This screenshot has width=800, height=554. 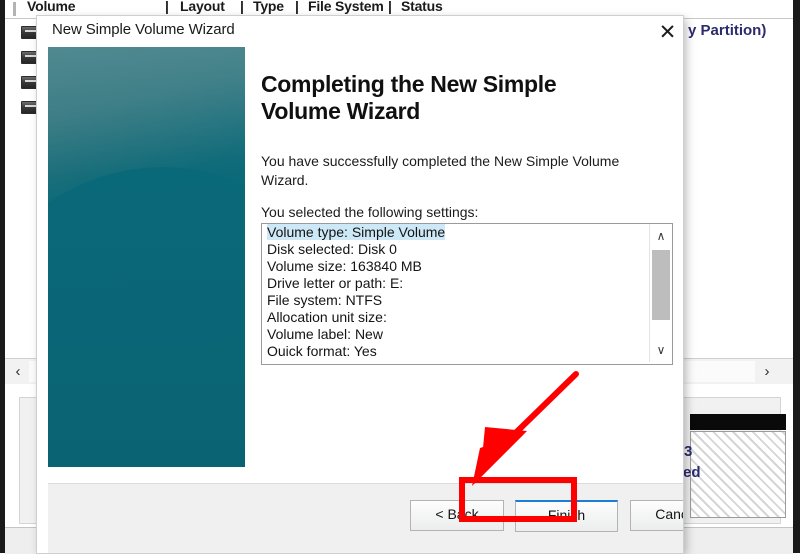 I want to click on column-header-status: Status, so click(x=422, y=7).